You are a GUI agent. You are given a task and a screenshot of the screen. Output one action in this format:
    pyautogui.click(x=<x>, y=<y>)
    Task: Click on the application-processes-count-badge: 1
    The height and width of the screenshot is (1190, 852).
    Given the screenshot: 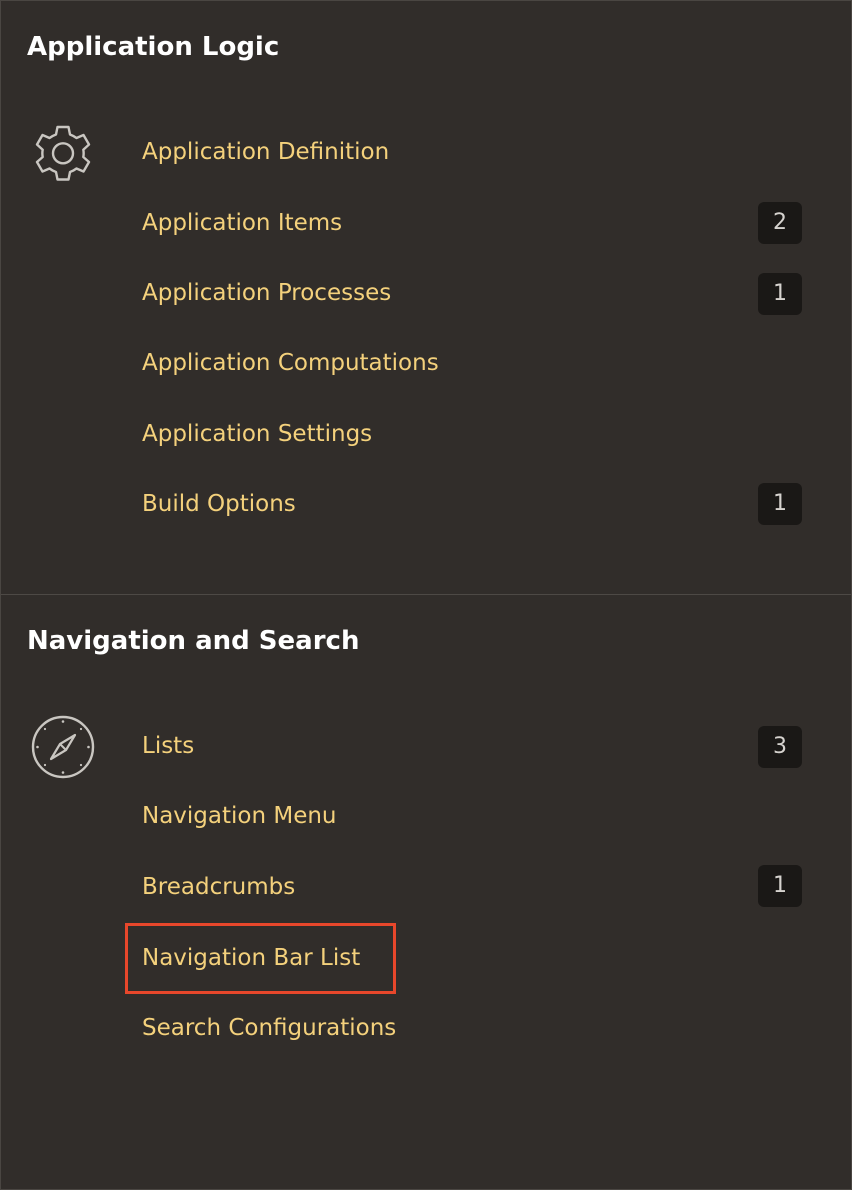 What is the action you would take?
    pyautogui.click(x=780, y=294)
    